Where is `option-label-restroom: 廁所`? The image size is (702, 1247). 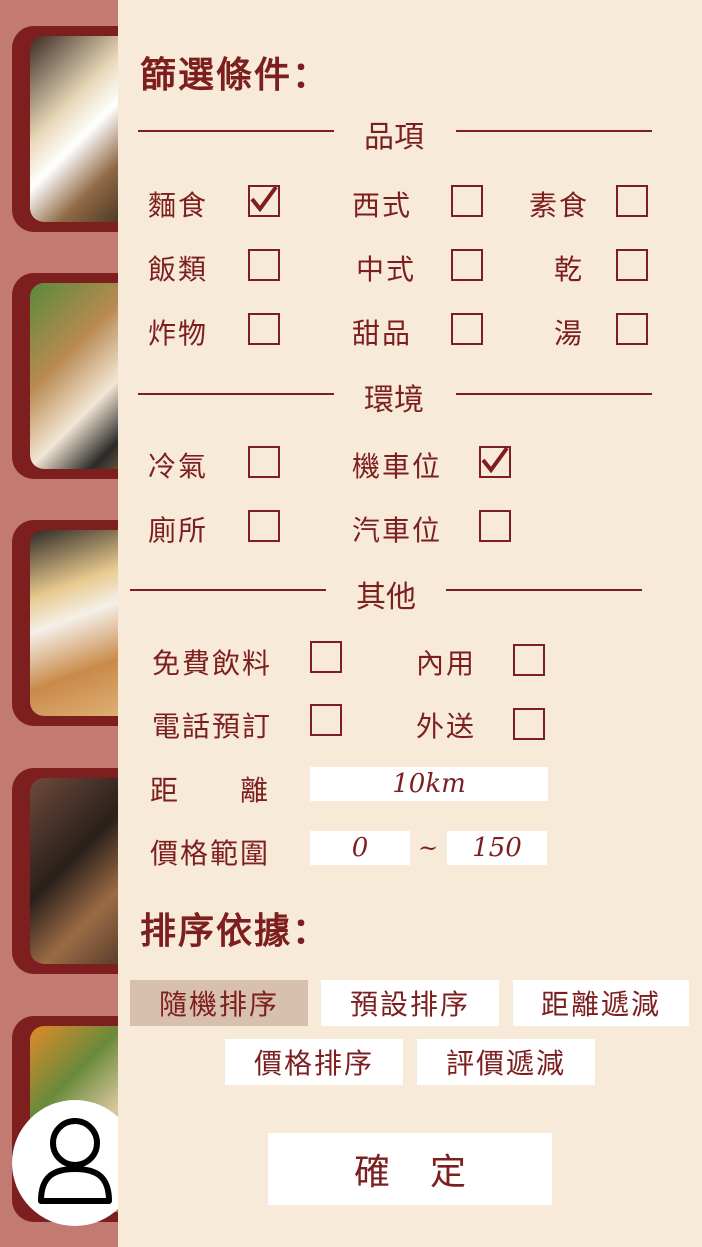 option-label-restroom: 廁所 is located at coordinates (178, 530).